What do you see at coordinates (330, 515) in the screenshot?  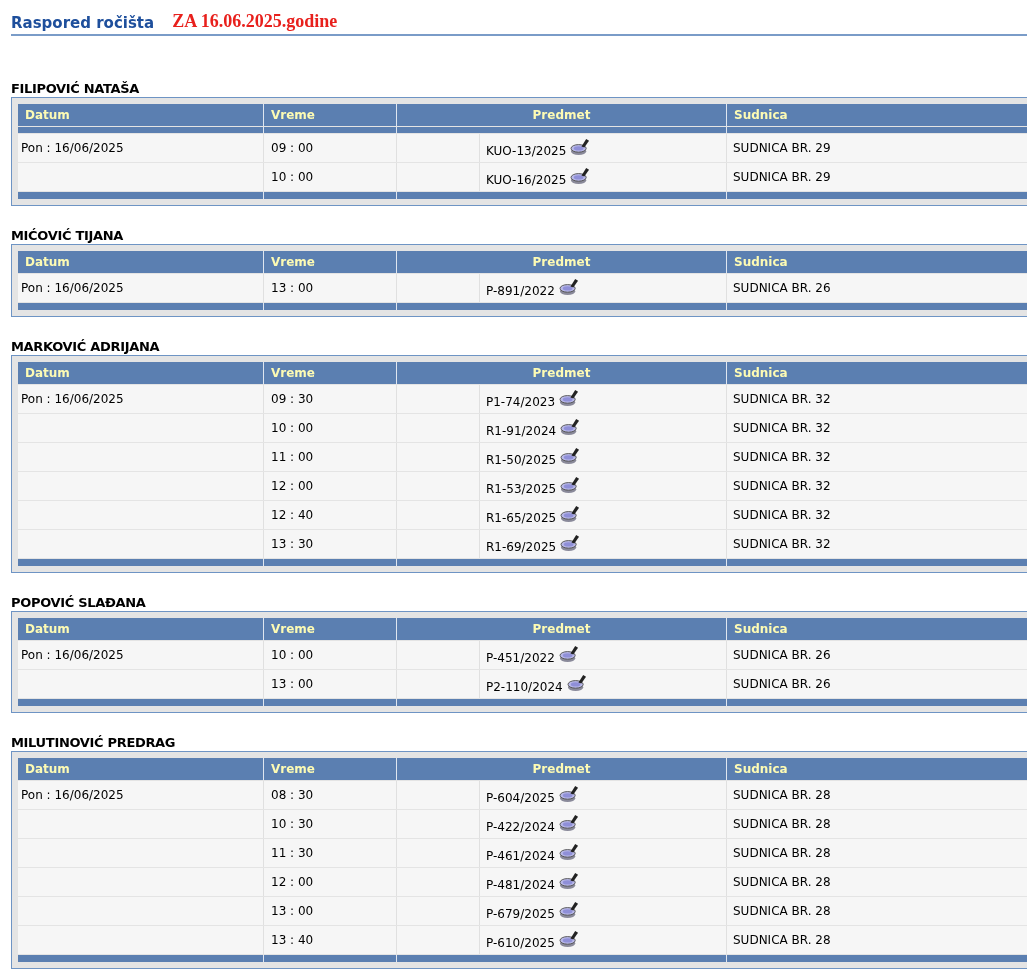 I see `table-cell: 12 : 40` at bounding box center [330, 515].